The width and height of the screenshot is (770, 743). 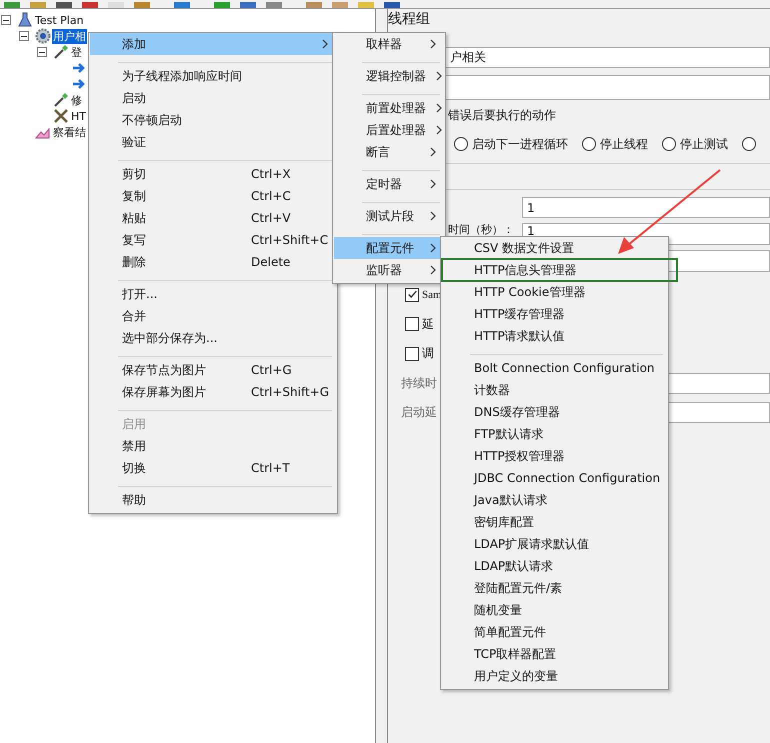 I want to click on menu-item: 后置处理器, so click(x=389, y=130).